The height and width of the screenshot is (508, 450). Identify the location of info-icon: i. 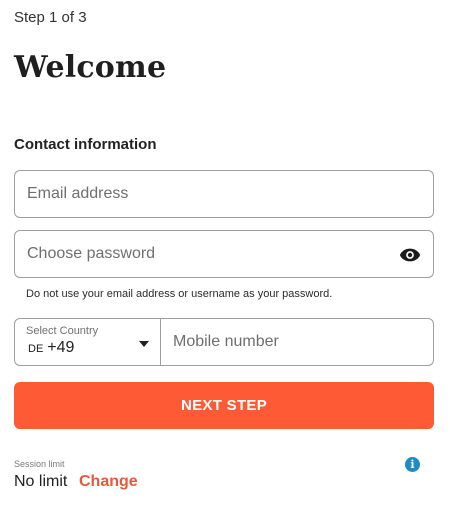
(412, 464).